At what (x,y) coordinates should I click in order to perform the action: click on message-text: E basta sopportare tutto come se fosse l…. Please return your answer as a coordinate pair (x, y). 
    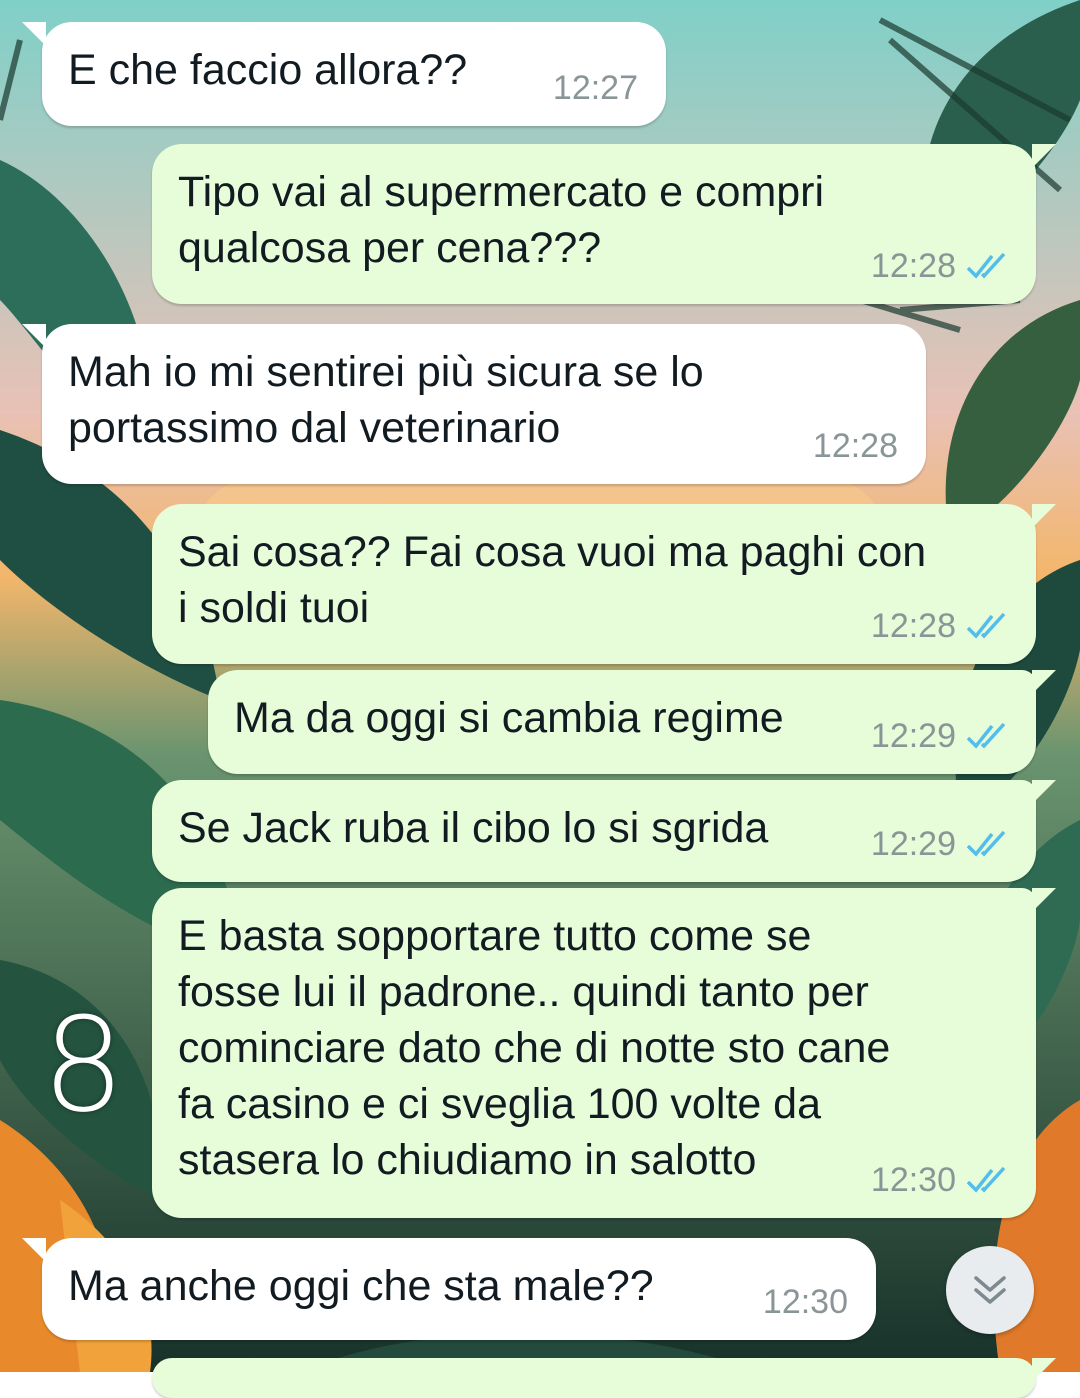
    Looking at the image, I should click on (534, 1048).